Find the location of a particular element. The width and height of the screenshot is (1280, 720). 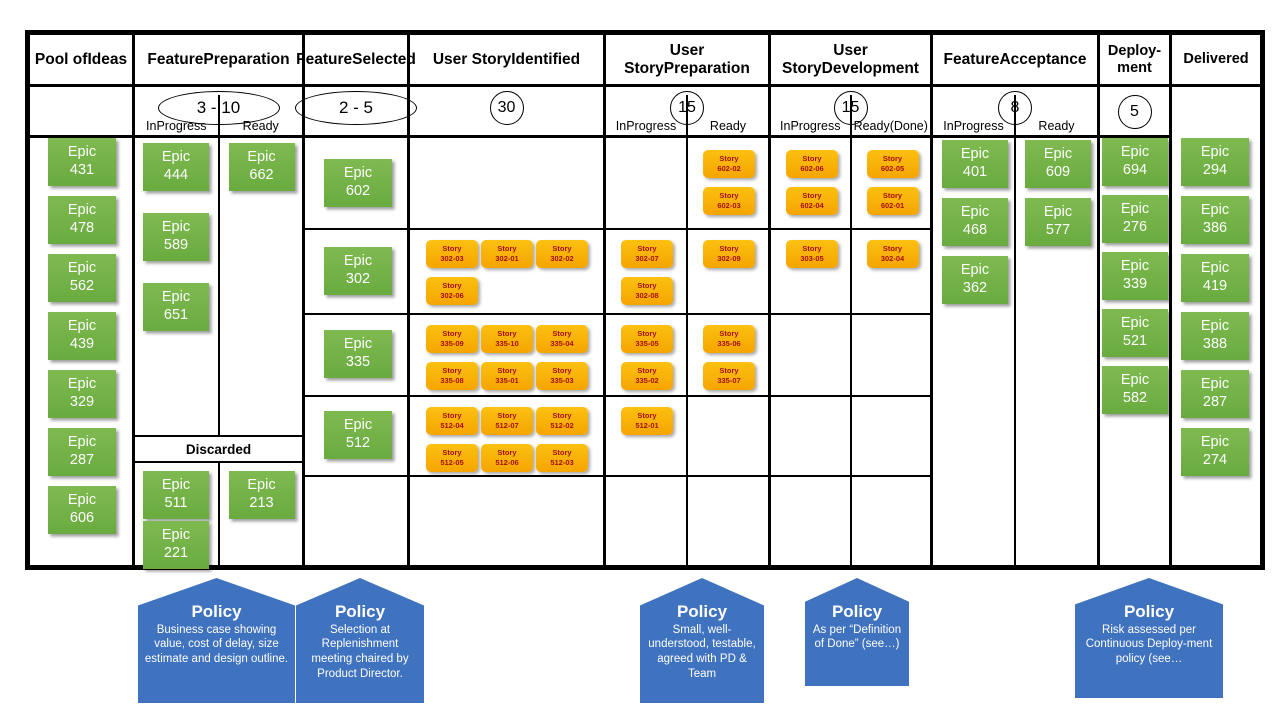

story-card: Story 303-05 is located at coordinates (812, 254).